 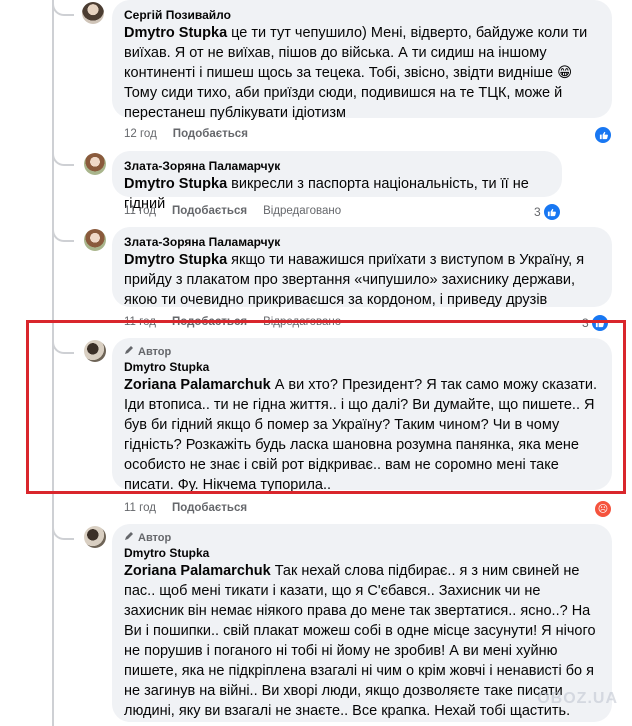 I want to click on reaction-badge: 3, so click(x=547, y=212).